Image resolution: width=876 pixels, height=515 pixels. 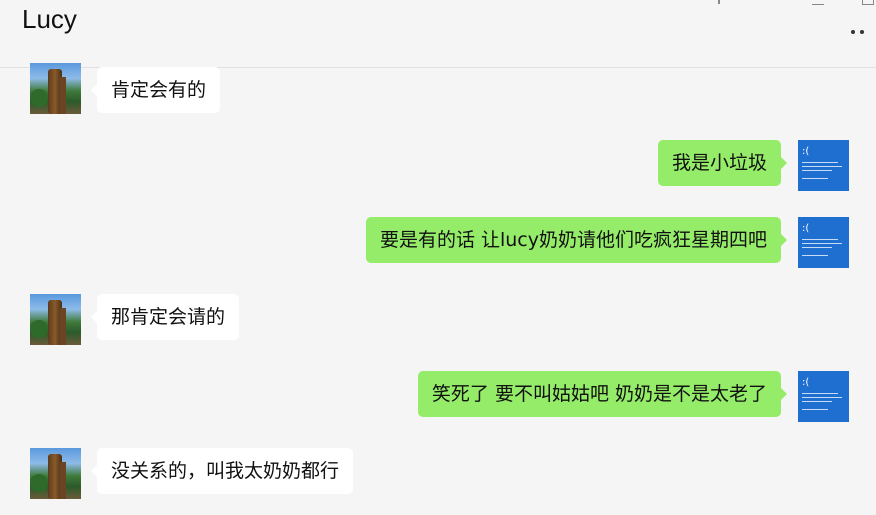 I want to click on message-row: 没关系的，叫我太奶奶都行, so click(x=438, y=473).